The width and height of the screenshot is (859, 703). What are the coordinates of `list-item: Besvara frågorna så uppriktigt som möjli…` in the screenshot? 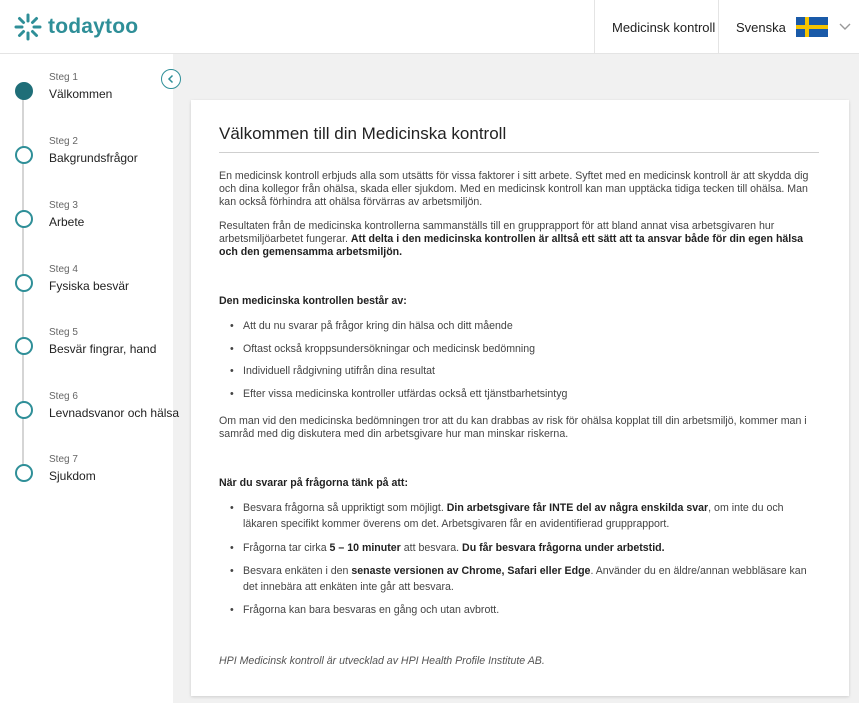 It's located at (524, 516).